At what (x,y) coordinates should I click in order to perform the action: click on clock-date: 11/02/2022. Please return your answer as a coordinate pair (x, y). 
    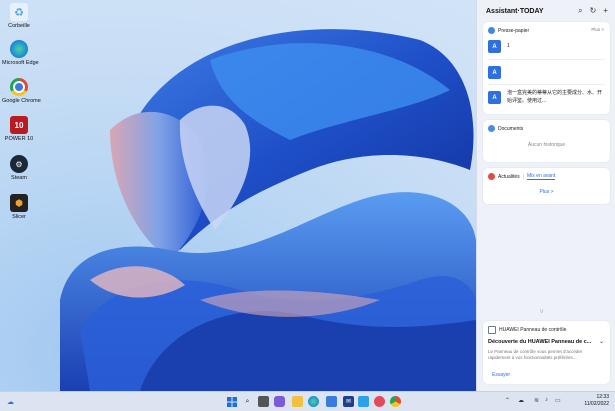
    Looking at the image, I should click on (596, 404).